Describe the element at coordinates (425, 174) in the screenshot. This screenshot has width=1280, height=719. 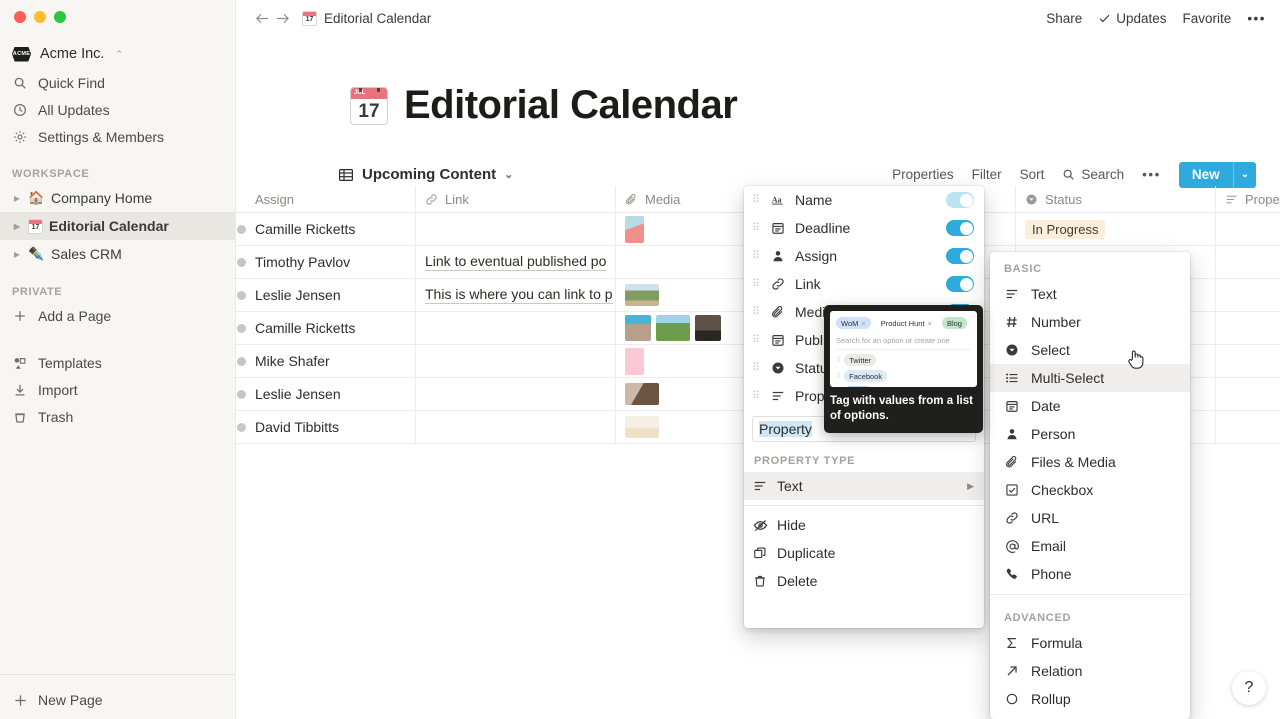
I see `view-tab-upcoming-content: Upcoming Content ⌄` at that location.